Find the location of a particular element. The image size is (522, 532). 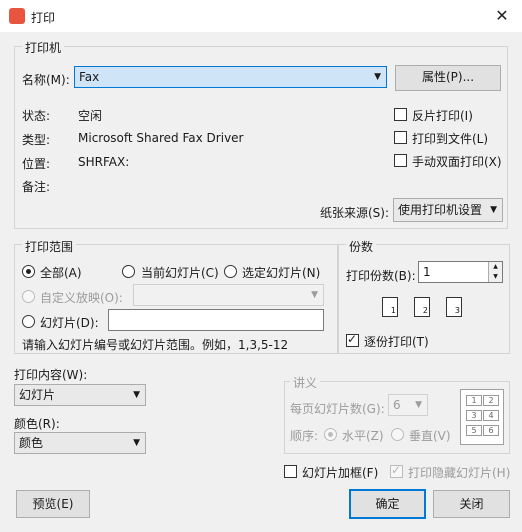

color-value: 颜色 is located at coordinates (31, 443).